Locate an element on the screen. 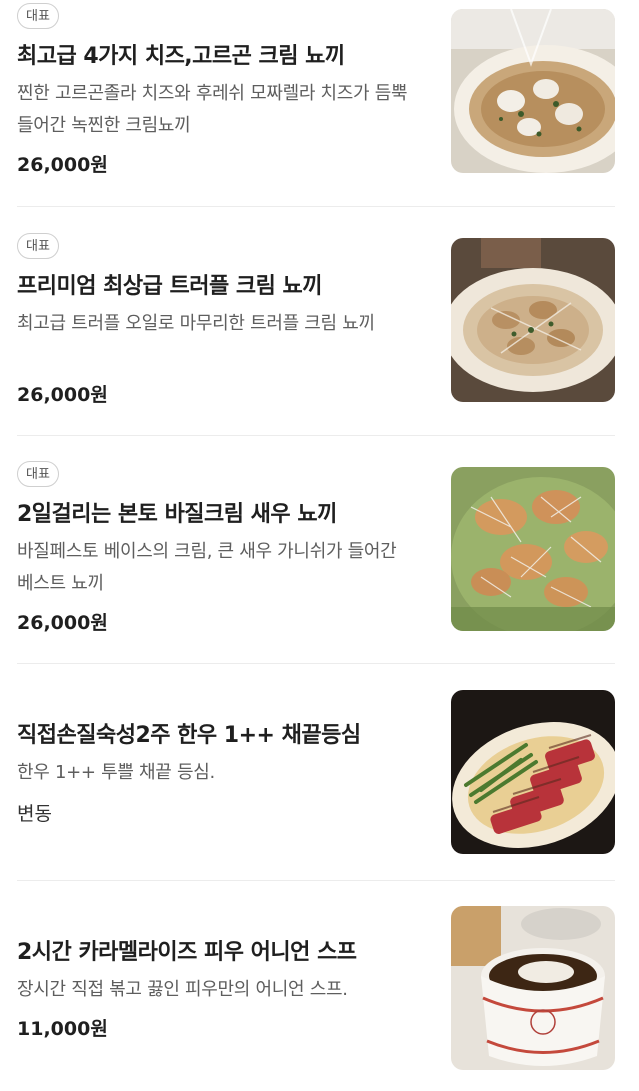 The width and height of the screenshot is (639, 1091). cheese-gnocchi-image is located at coordinates (533, 91).